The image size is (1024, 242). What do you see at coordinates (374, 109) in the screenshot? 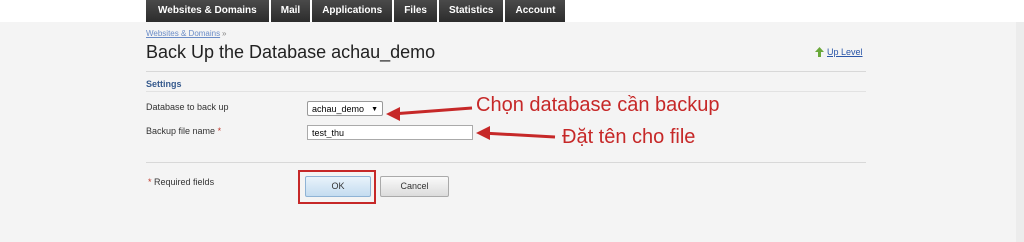
I see `chevron-down-icon: ▼` at bounding box center [374, 109].